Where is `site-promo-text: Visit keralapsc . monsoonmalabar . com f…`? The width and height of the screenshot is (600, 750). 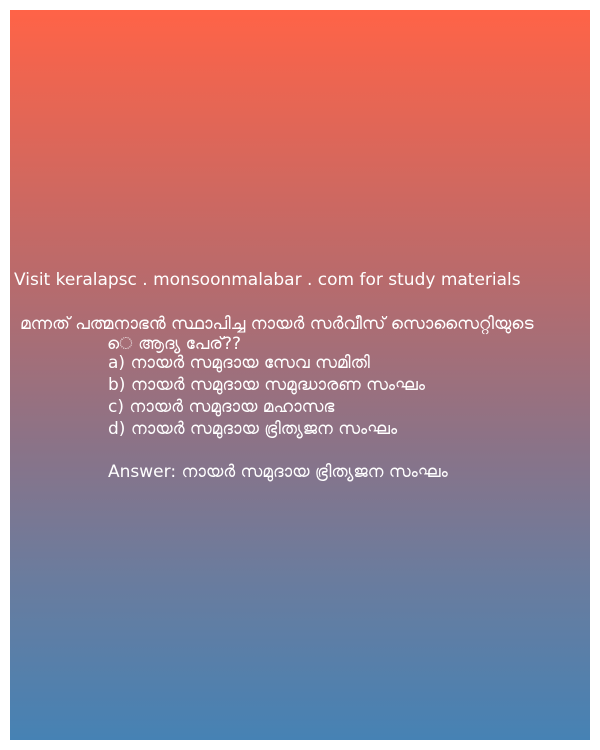 site-promo-text: Visit keralapsc . monsoonmalabar . com f… is located at coordinates (267, 280).